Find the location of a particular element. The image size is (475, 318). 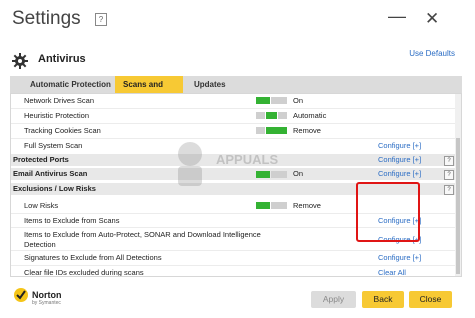

heuristic-toggle is located at coordinates (271, 115).